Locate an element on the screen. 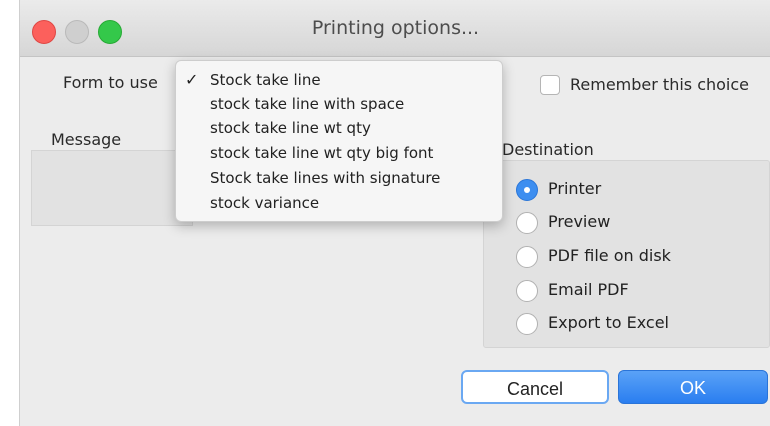 This screenshot has height=426, width=770. radio-label-excel: Export to Excel is located at coordinates (608, 322).